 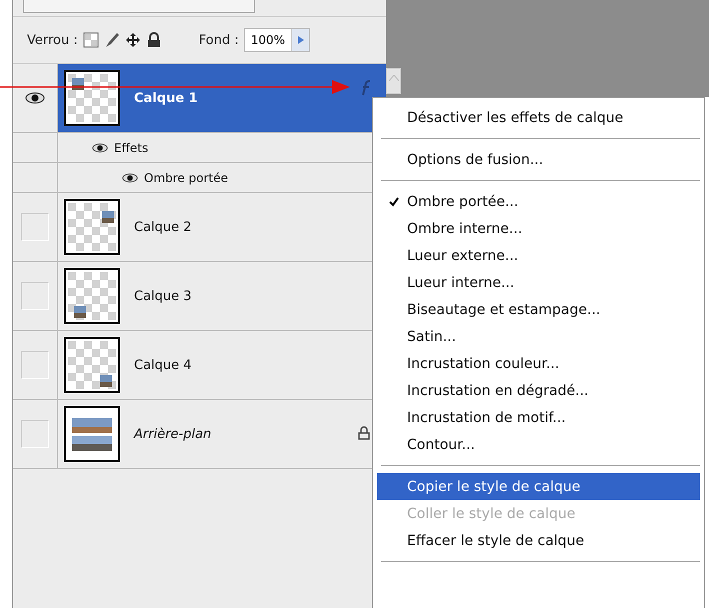 What do you see at coordinates (163, 296) in the screenshot?
I see `layer-name: Calque 3` at bounding box center [163, 296].